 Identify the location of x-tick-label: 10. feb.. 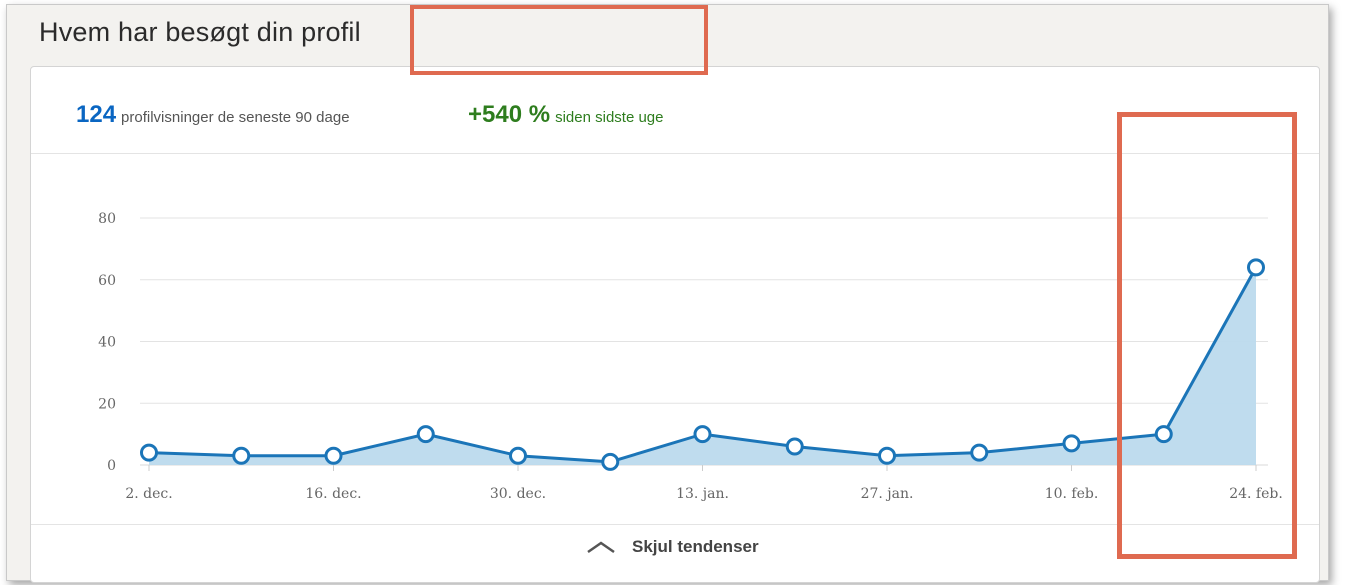
(1072, 494).